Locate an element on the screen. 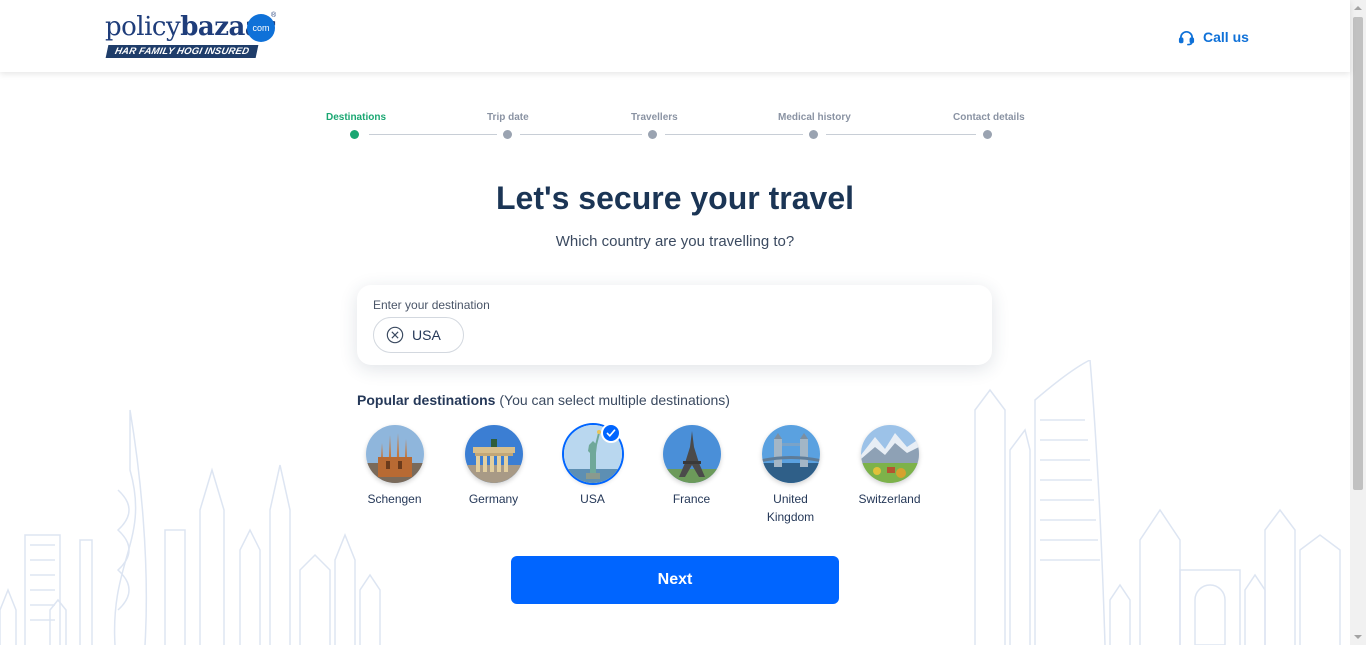  logo-tagline: HAR FAMILY HOGI INSURED is located at coordinates (182, 51).